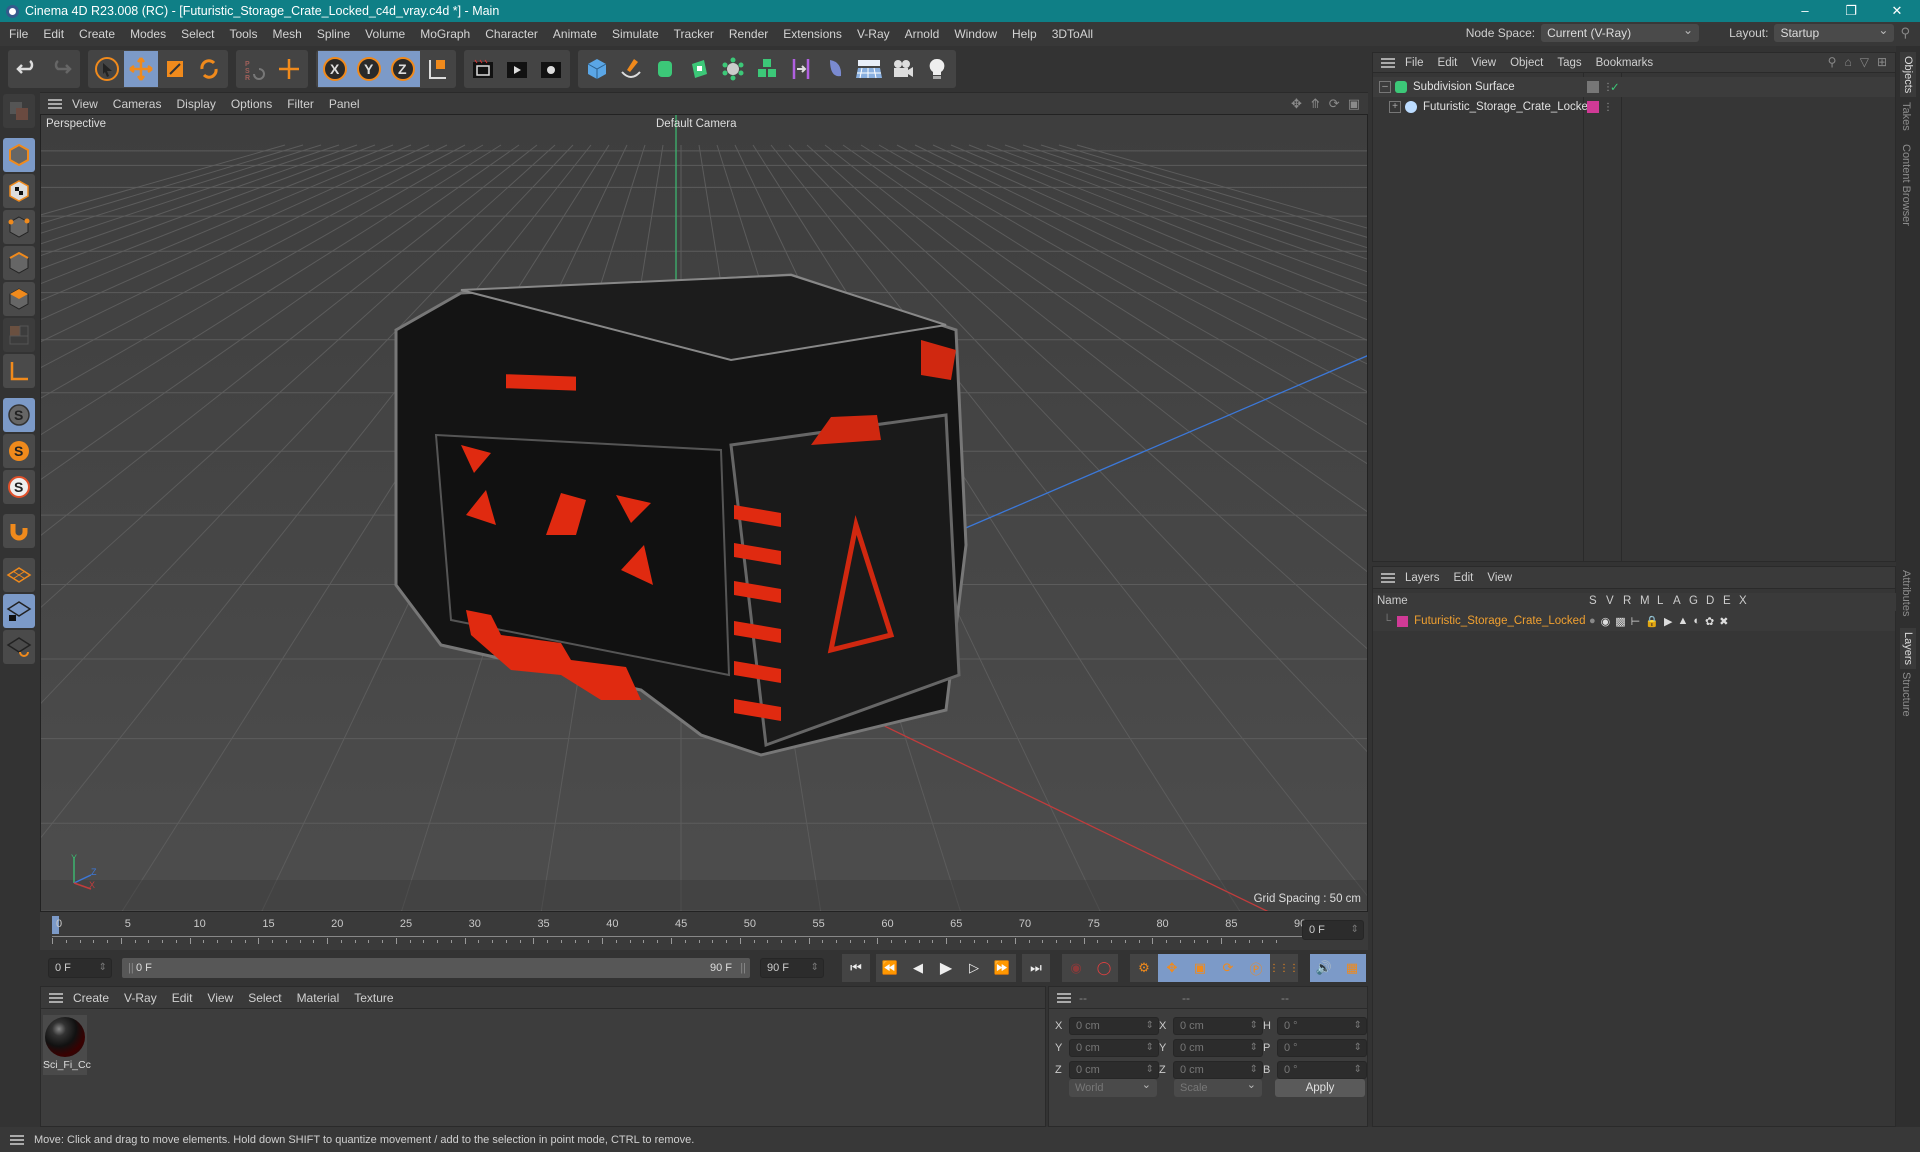 The image size is (1920, 1152). What do you see at coordinates (1354, 104) in the screenshot?
I see `maximize-view-icon: ▣` at bounding box center [1354, 104].